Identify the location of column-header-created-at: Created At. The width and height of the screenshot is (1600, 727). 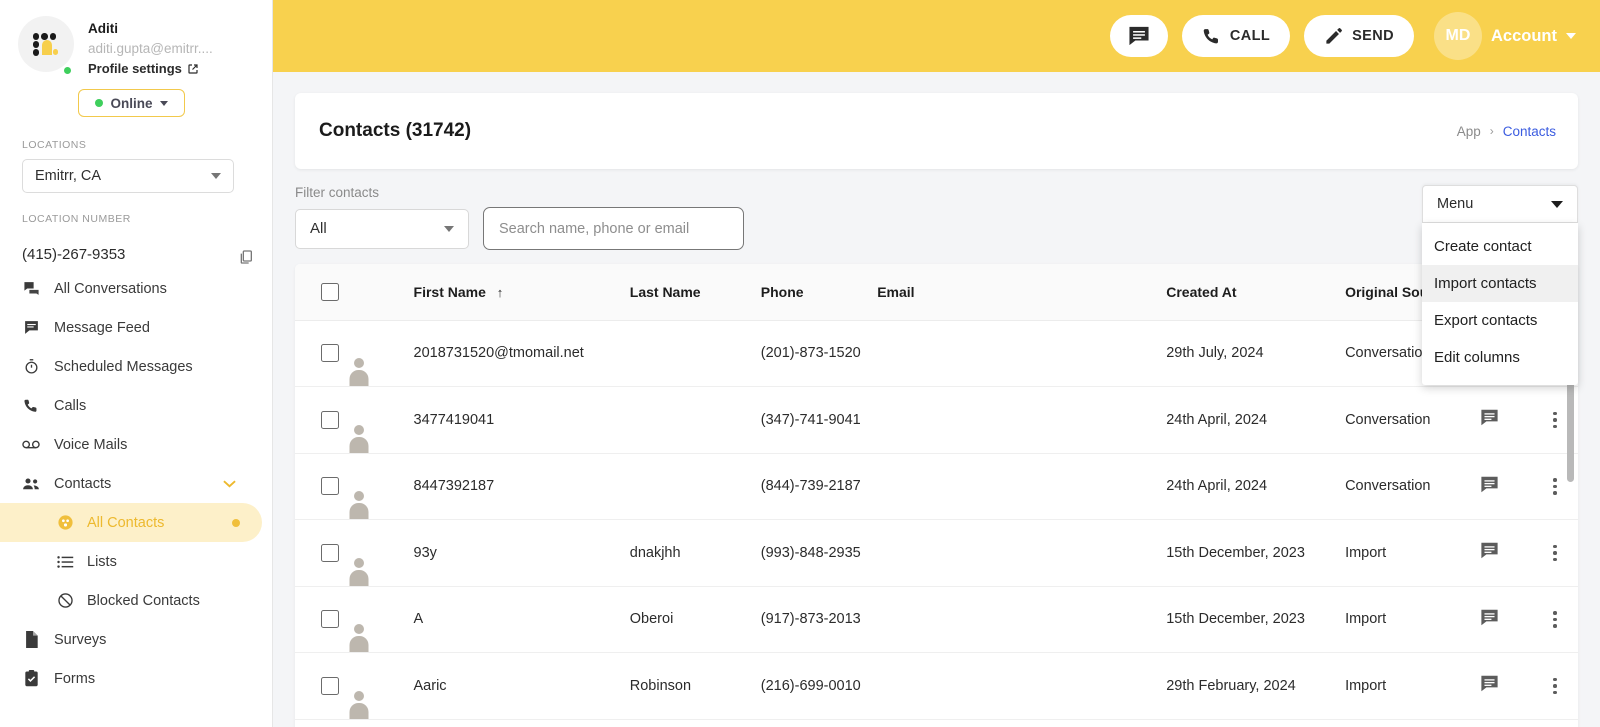
(1256, 292).